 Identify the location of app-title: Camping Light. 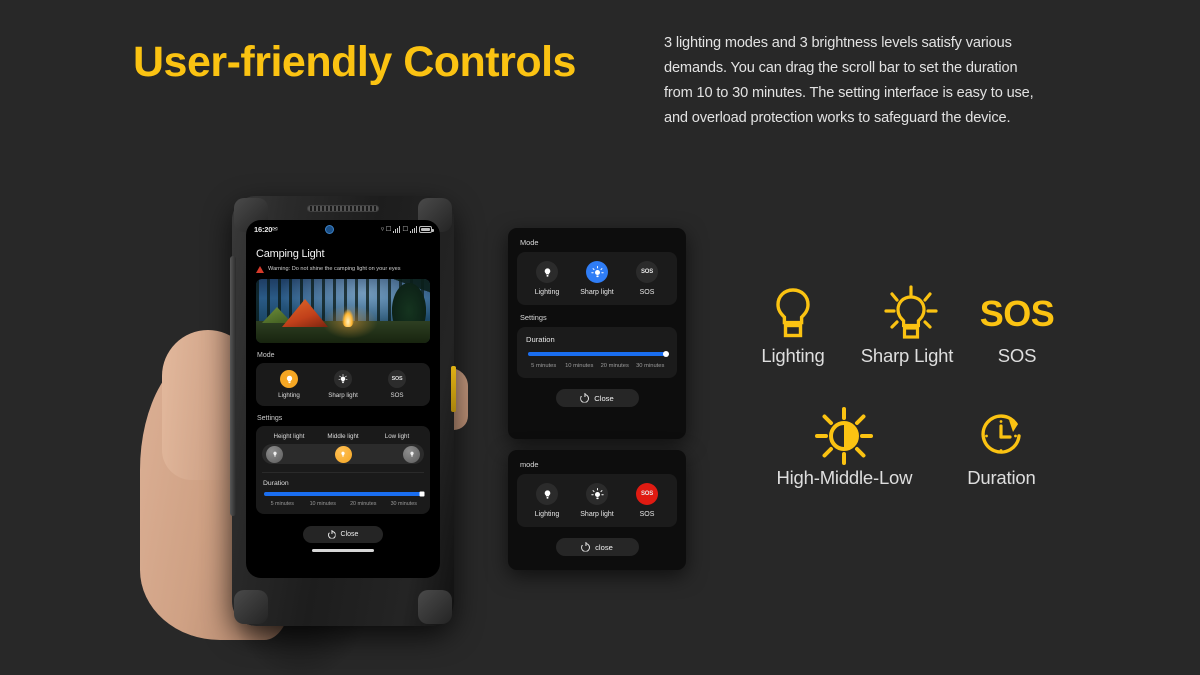
(290, 254).